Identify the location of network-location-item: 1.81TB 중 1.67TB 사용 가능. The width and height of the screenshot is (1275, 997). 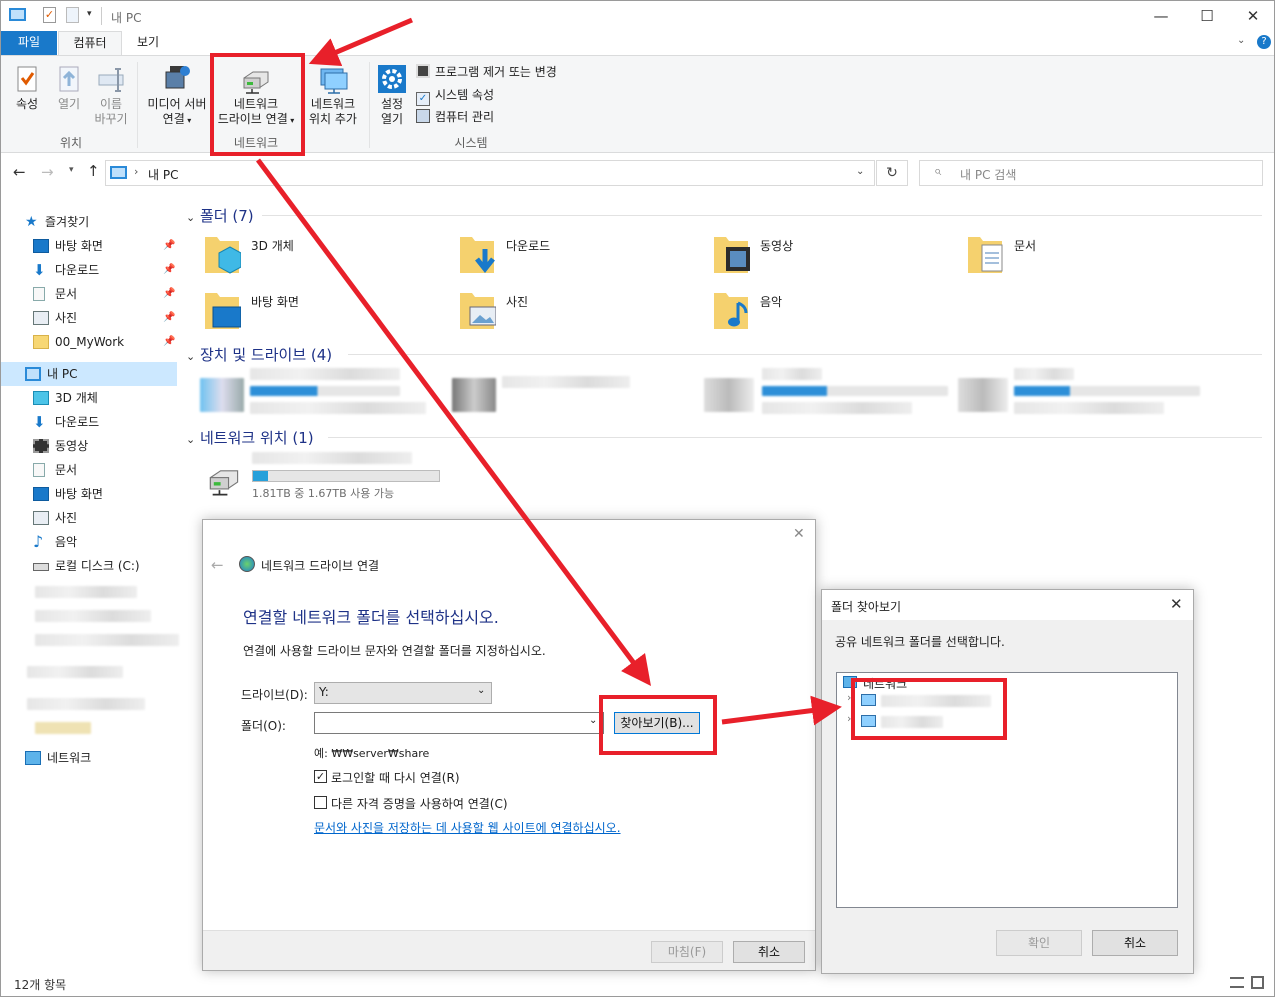
(330, 475).